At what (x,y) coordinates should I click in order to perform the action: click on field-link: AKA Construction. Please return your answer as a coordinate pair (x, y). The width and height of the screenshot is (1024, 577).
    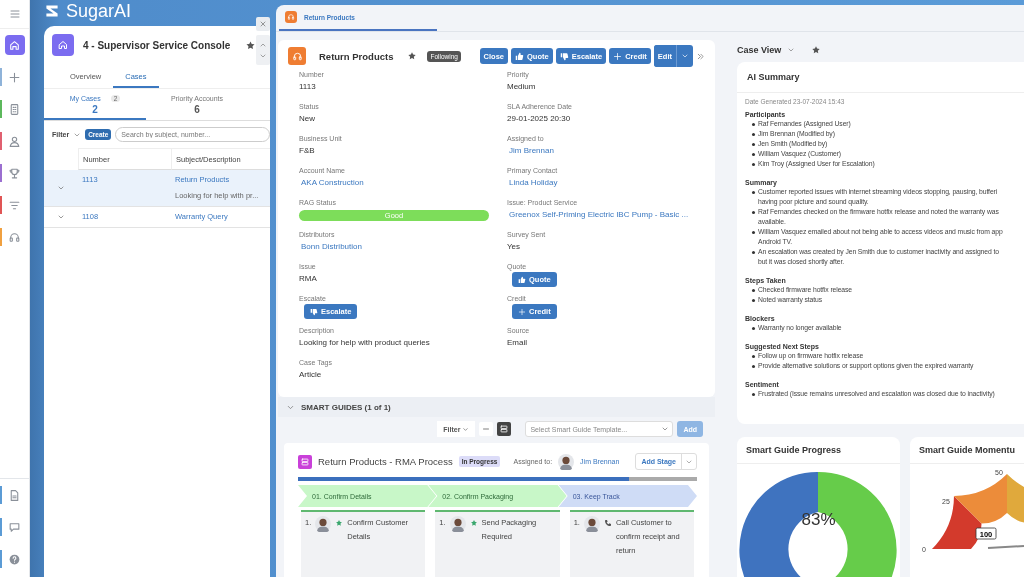
    Looking at the image, I should click on (403, 182).